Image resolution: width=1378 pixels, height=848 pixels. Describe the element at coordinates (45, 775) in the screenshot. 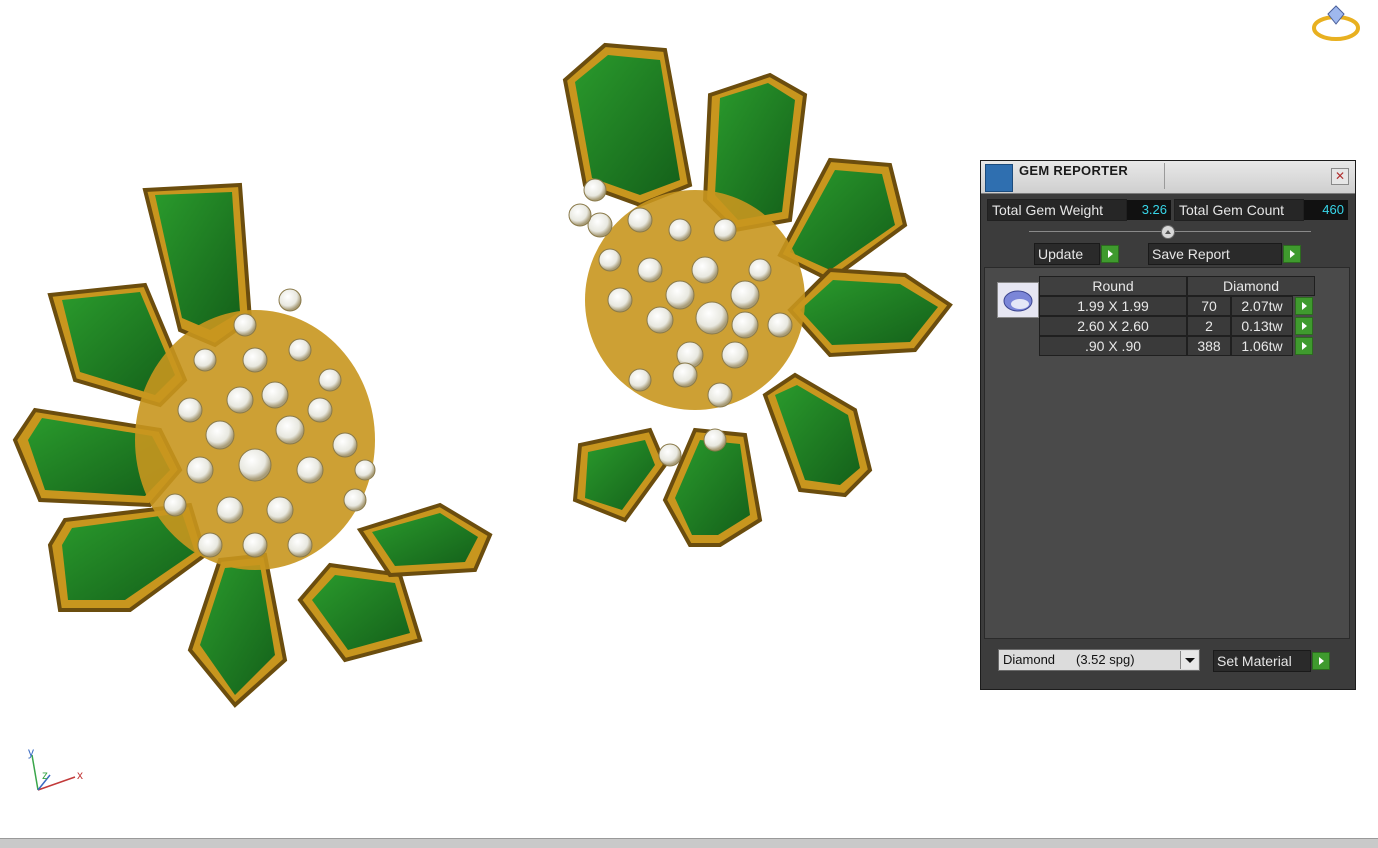

I see `axis-z-label: z` at that location.